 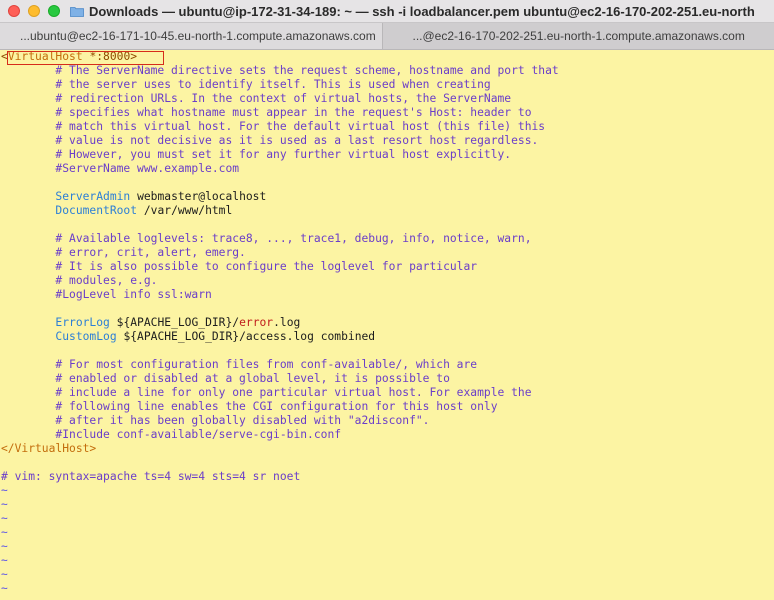 I want to click on error-log-ext: .log, so click(x=287, y=322).